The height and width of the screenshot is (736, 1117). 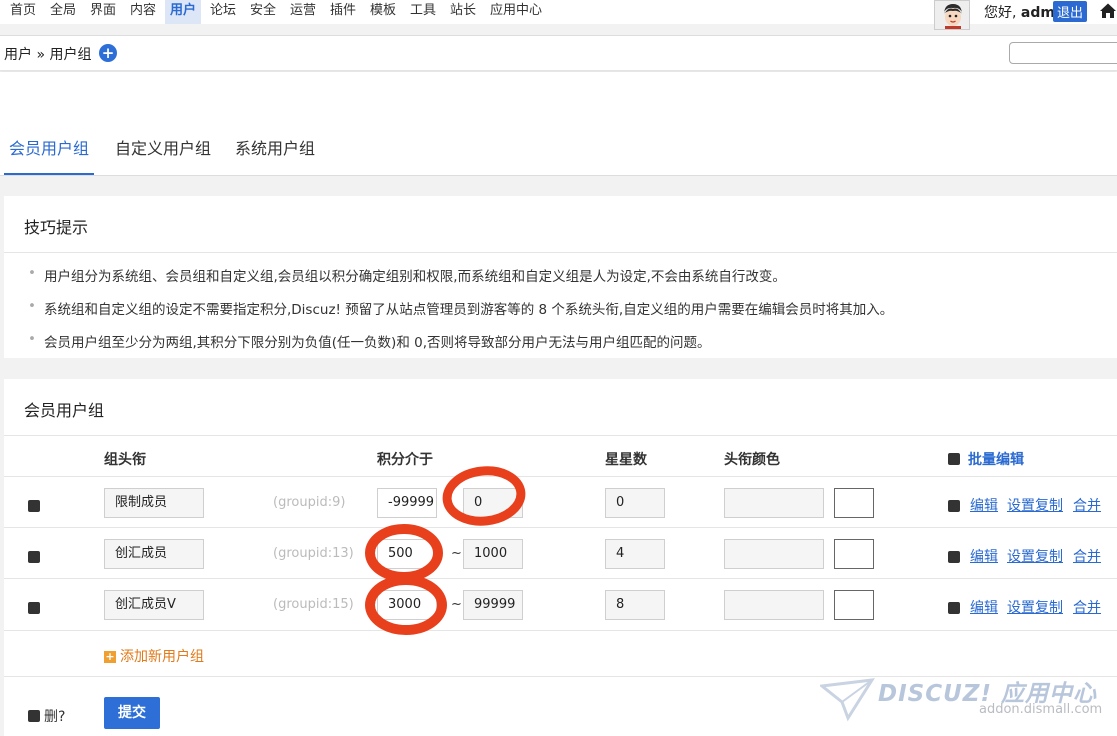 I want to click on breadcrumb-bar: 用户 » 用户组 +, so click(x=558, y=53).